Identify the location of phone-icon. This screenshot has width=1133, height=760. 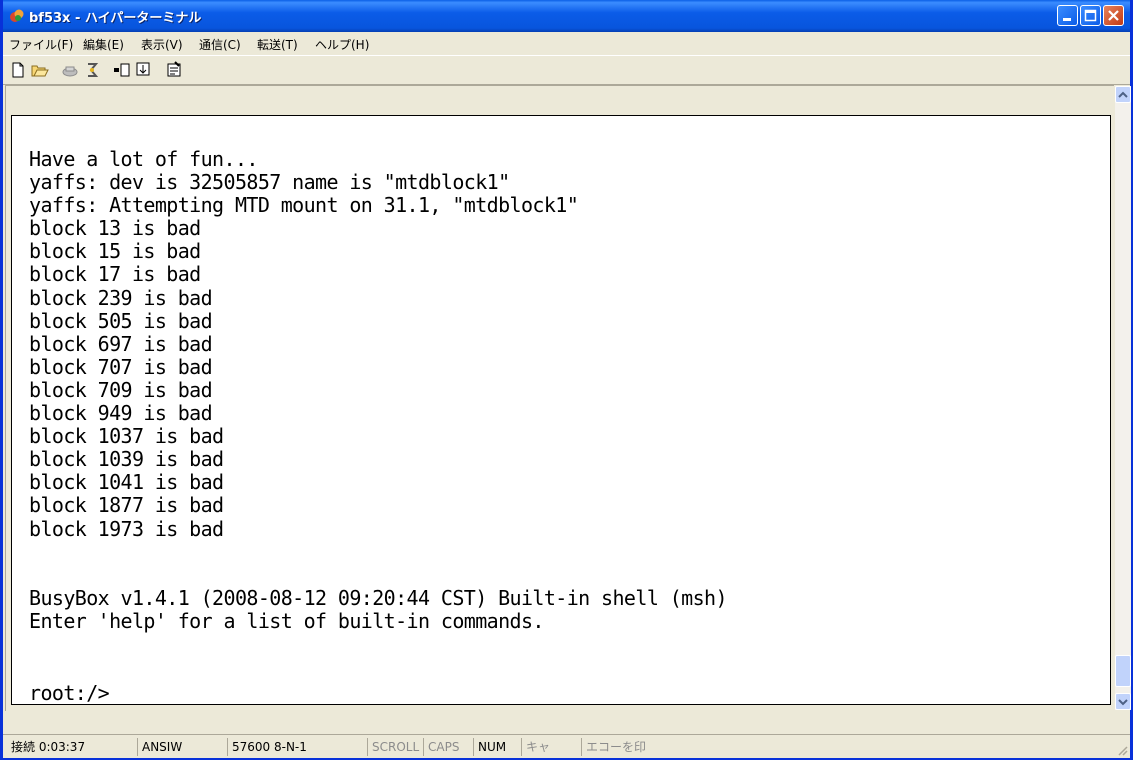
(70, 70).